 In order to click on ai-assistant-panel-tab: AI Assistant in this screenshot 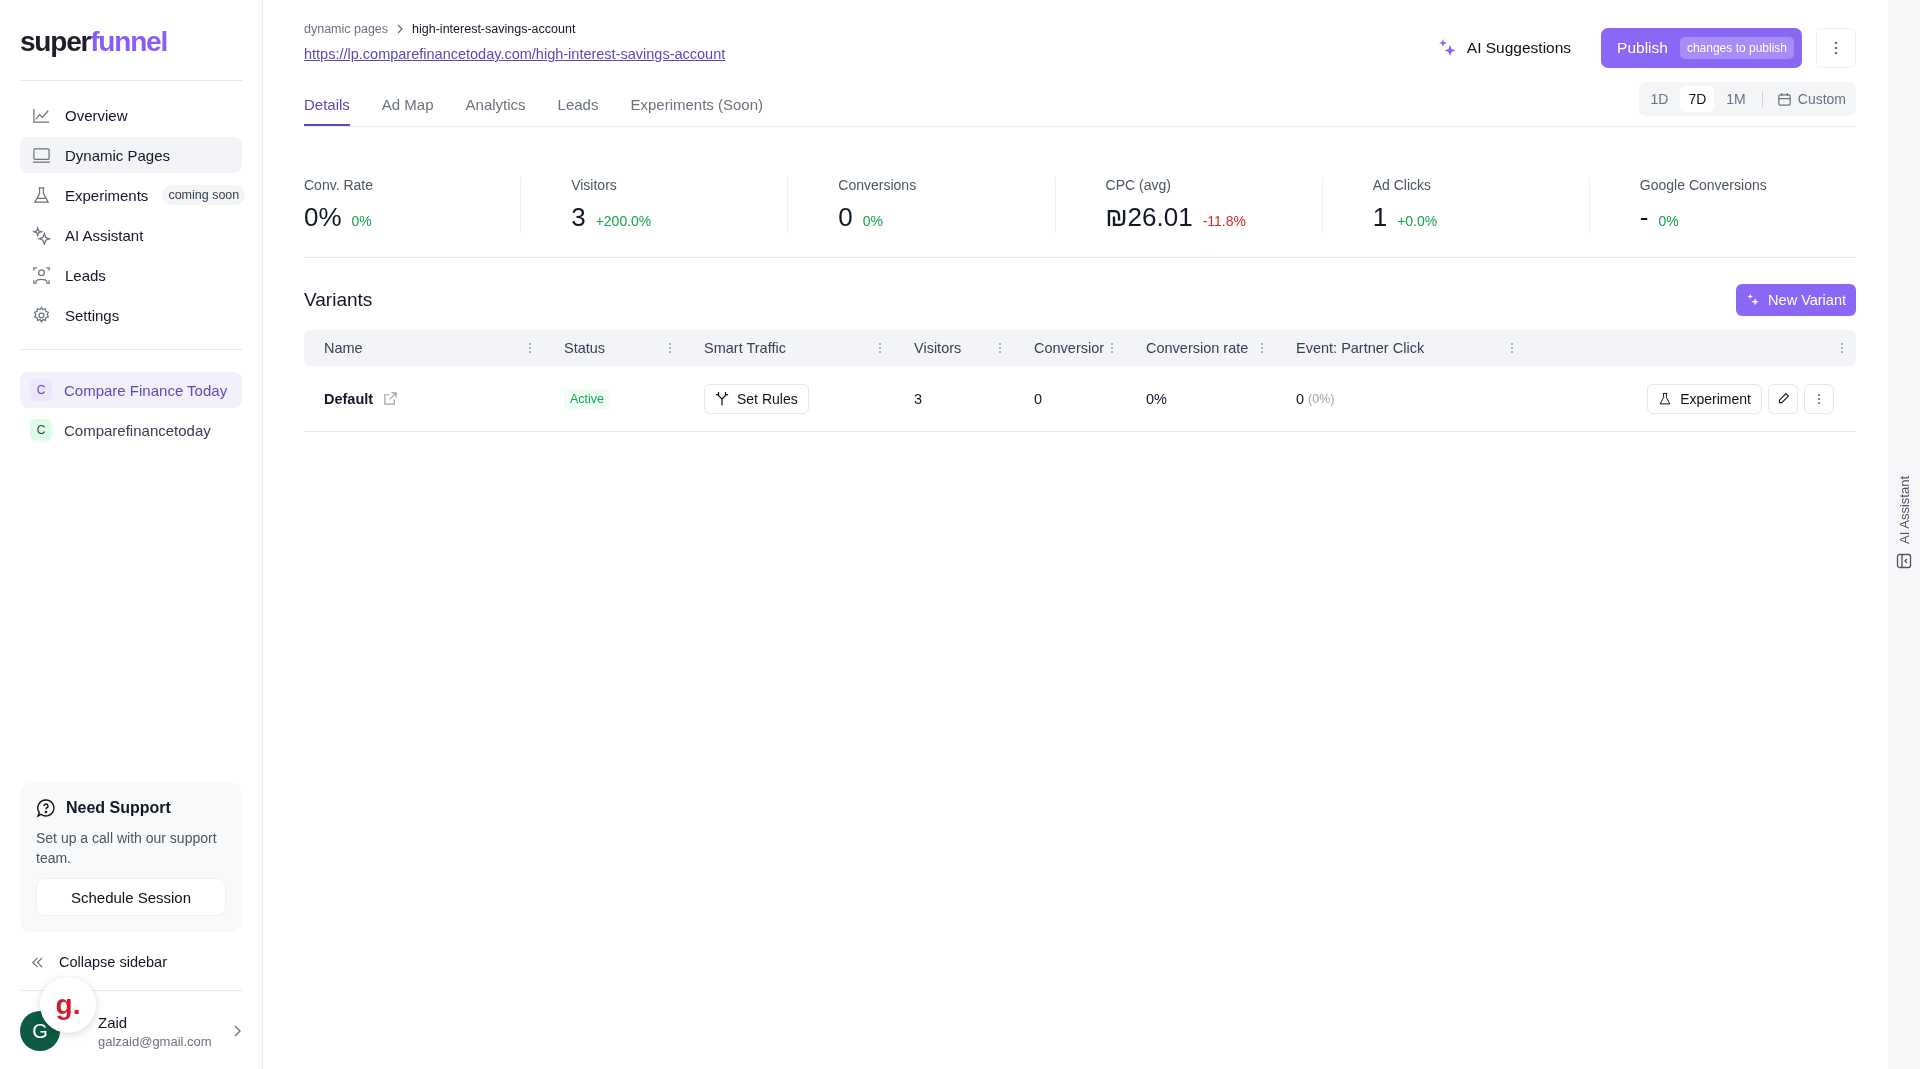, I will do `click(1904, 534)`.